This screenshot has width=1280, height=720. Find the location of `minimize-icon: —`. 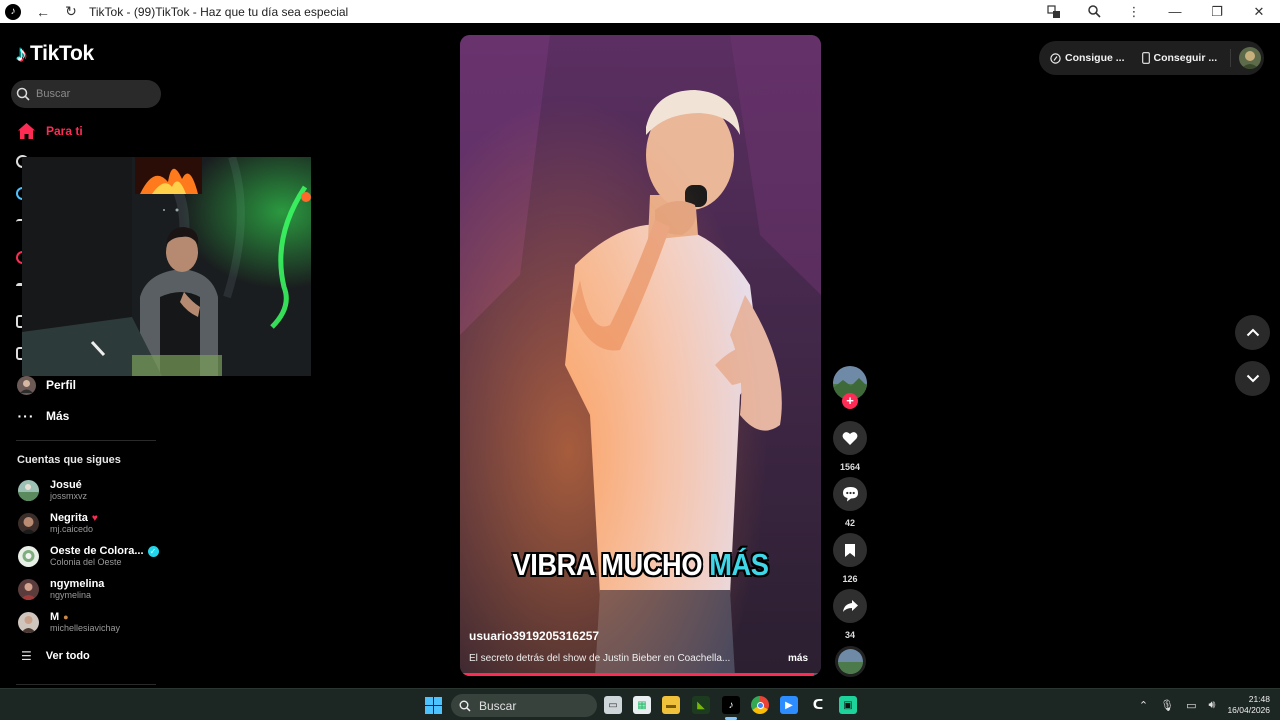

minimize-icon: — is located at coordinates (1175, 11).